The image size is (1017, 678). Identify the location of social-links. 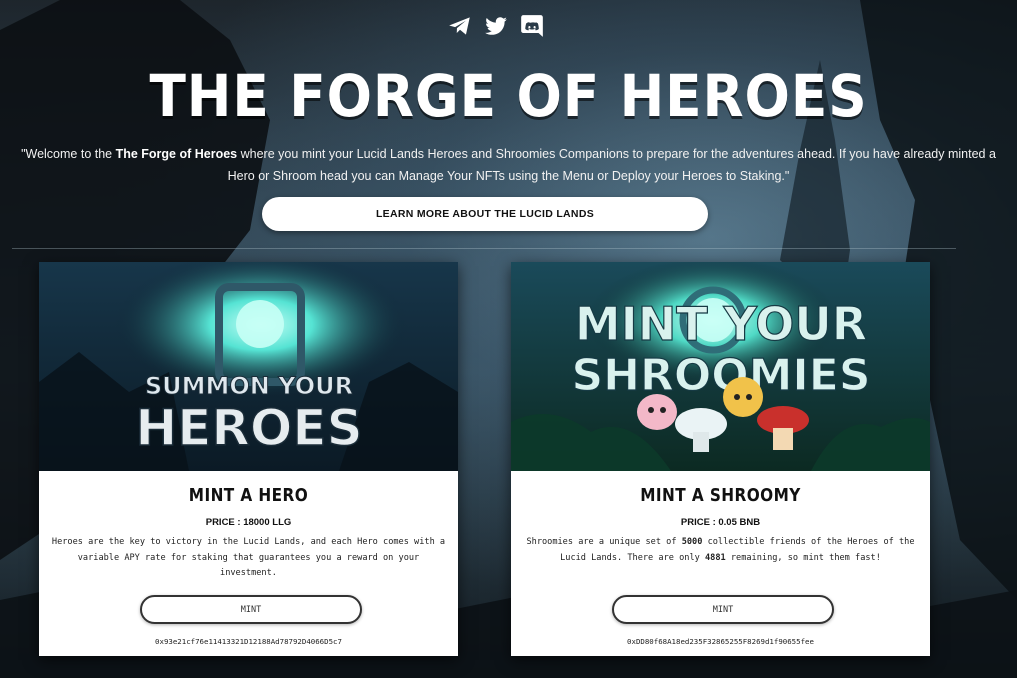
(496, 26).